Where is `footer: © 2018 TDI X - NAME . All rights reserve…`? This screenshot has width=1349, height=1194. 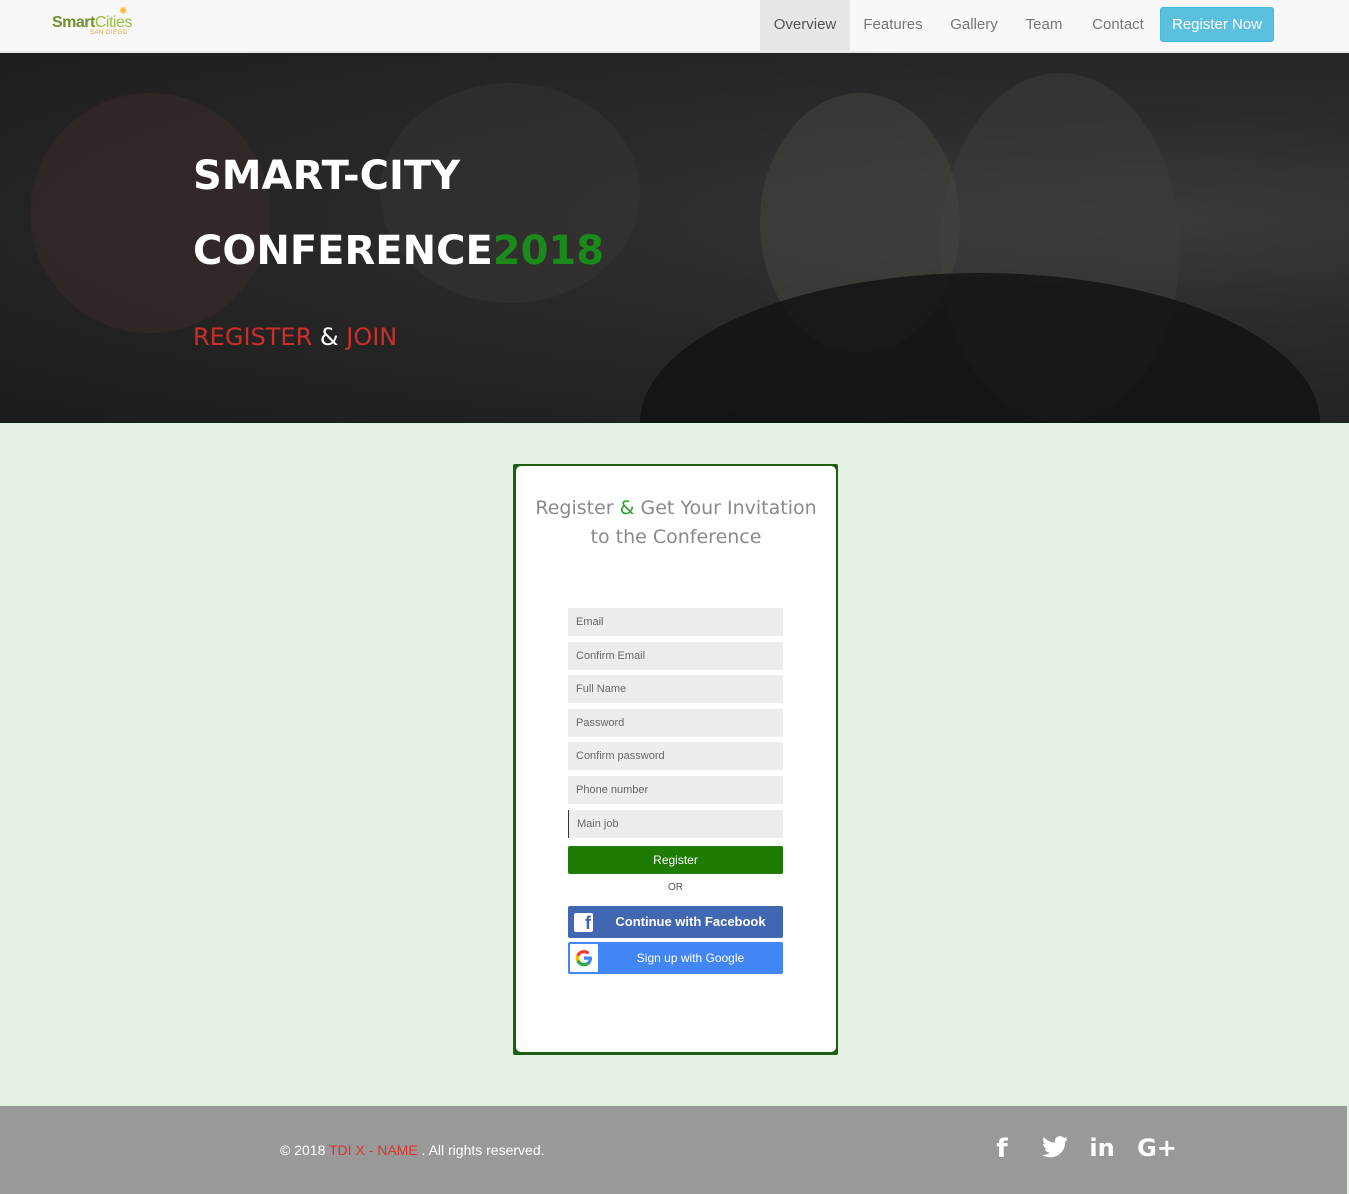 footer: © 2018 TDI X - NAME . All rights reserve… is located at coordinates (673, 1150).